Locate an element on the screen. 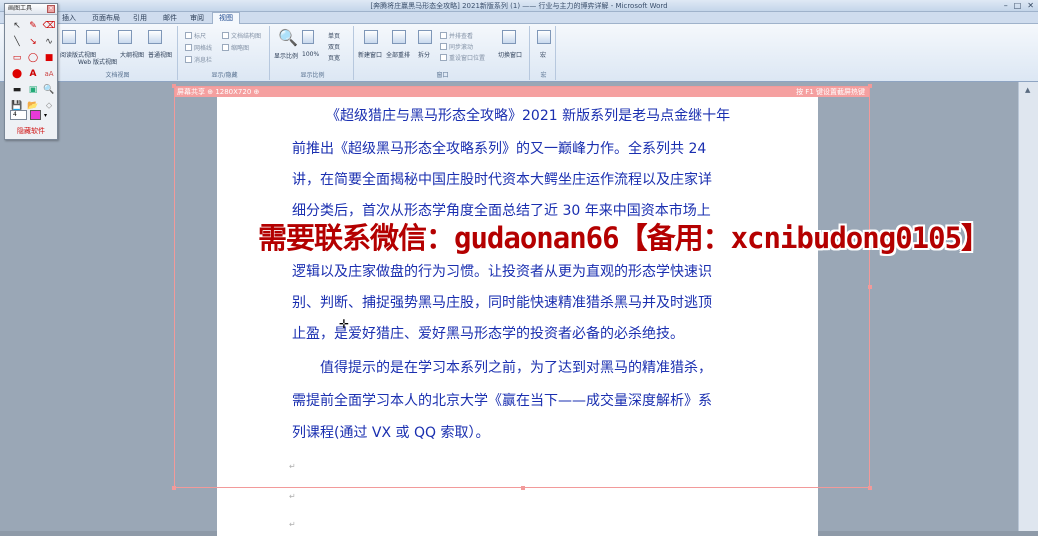 The height and width of the screenshot is (536, 1038). line-icon: ╲ is located at coordinates (17, 42).